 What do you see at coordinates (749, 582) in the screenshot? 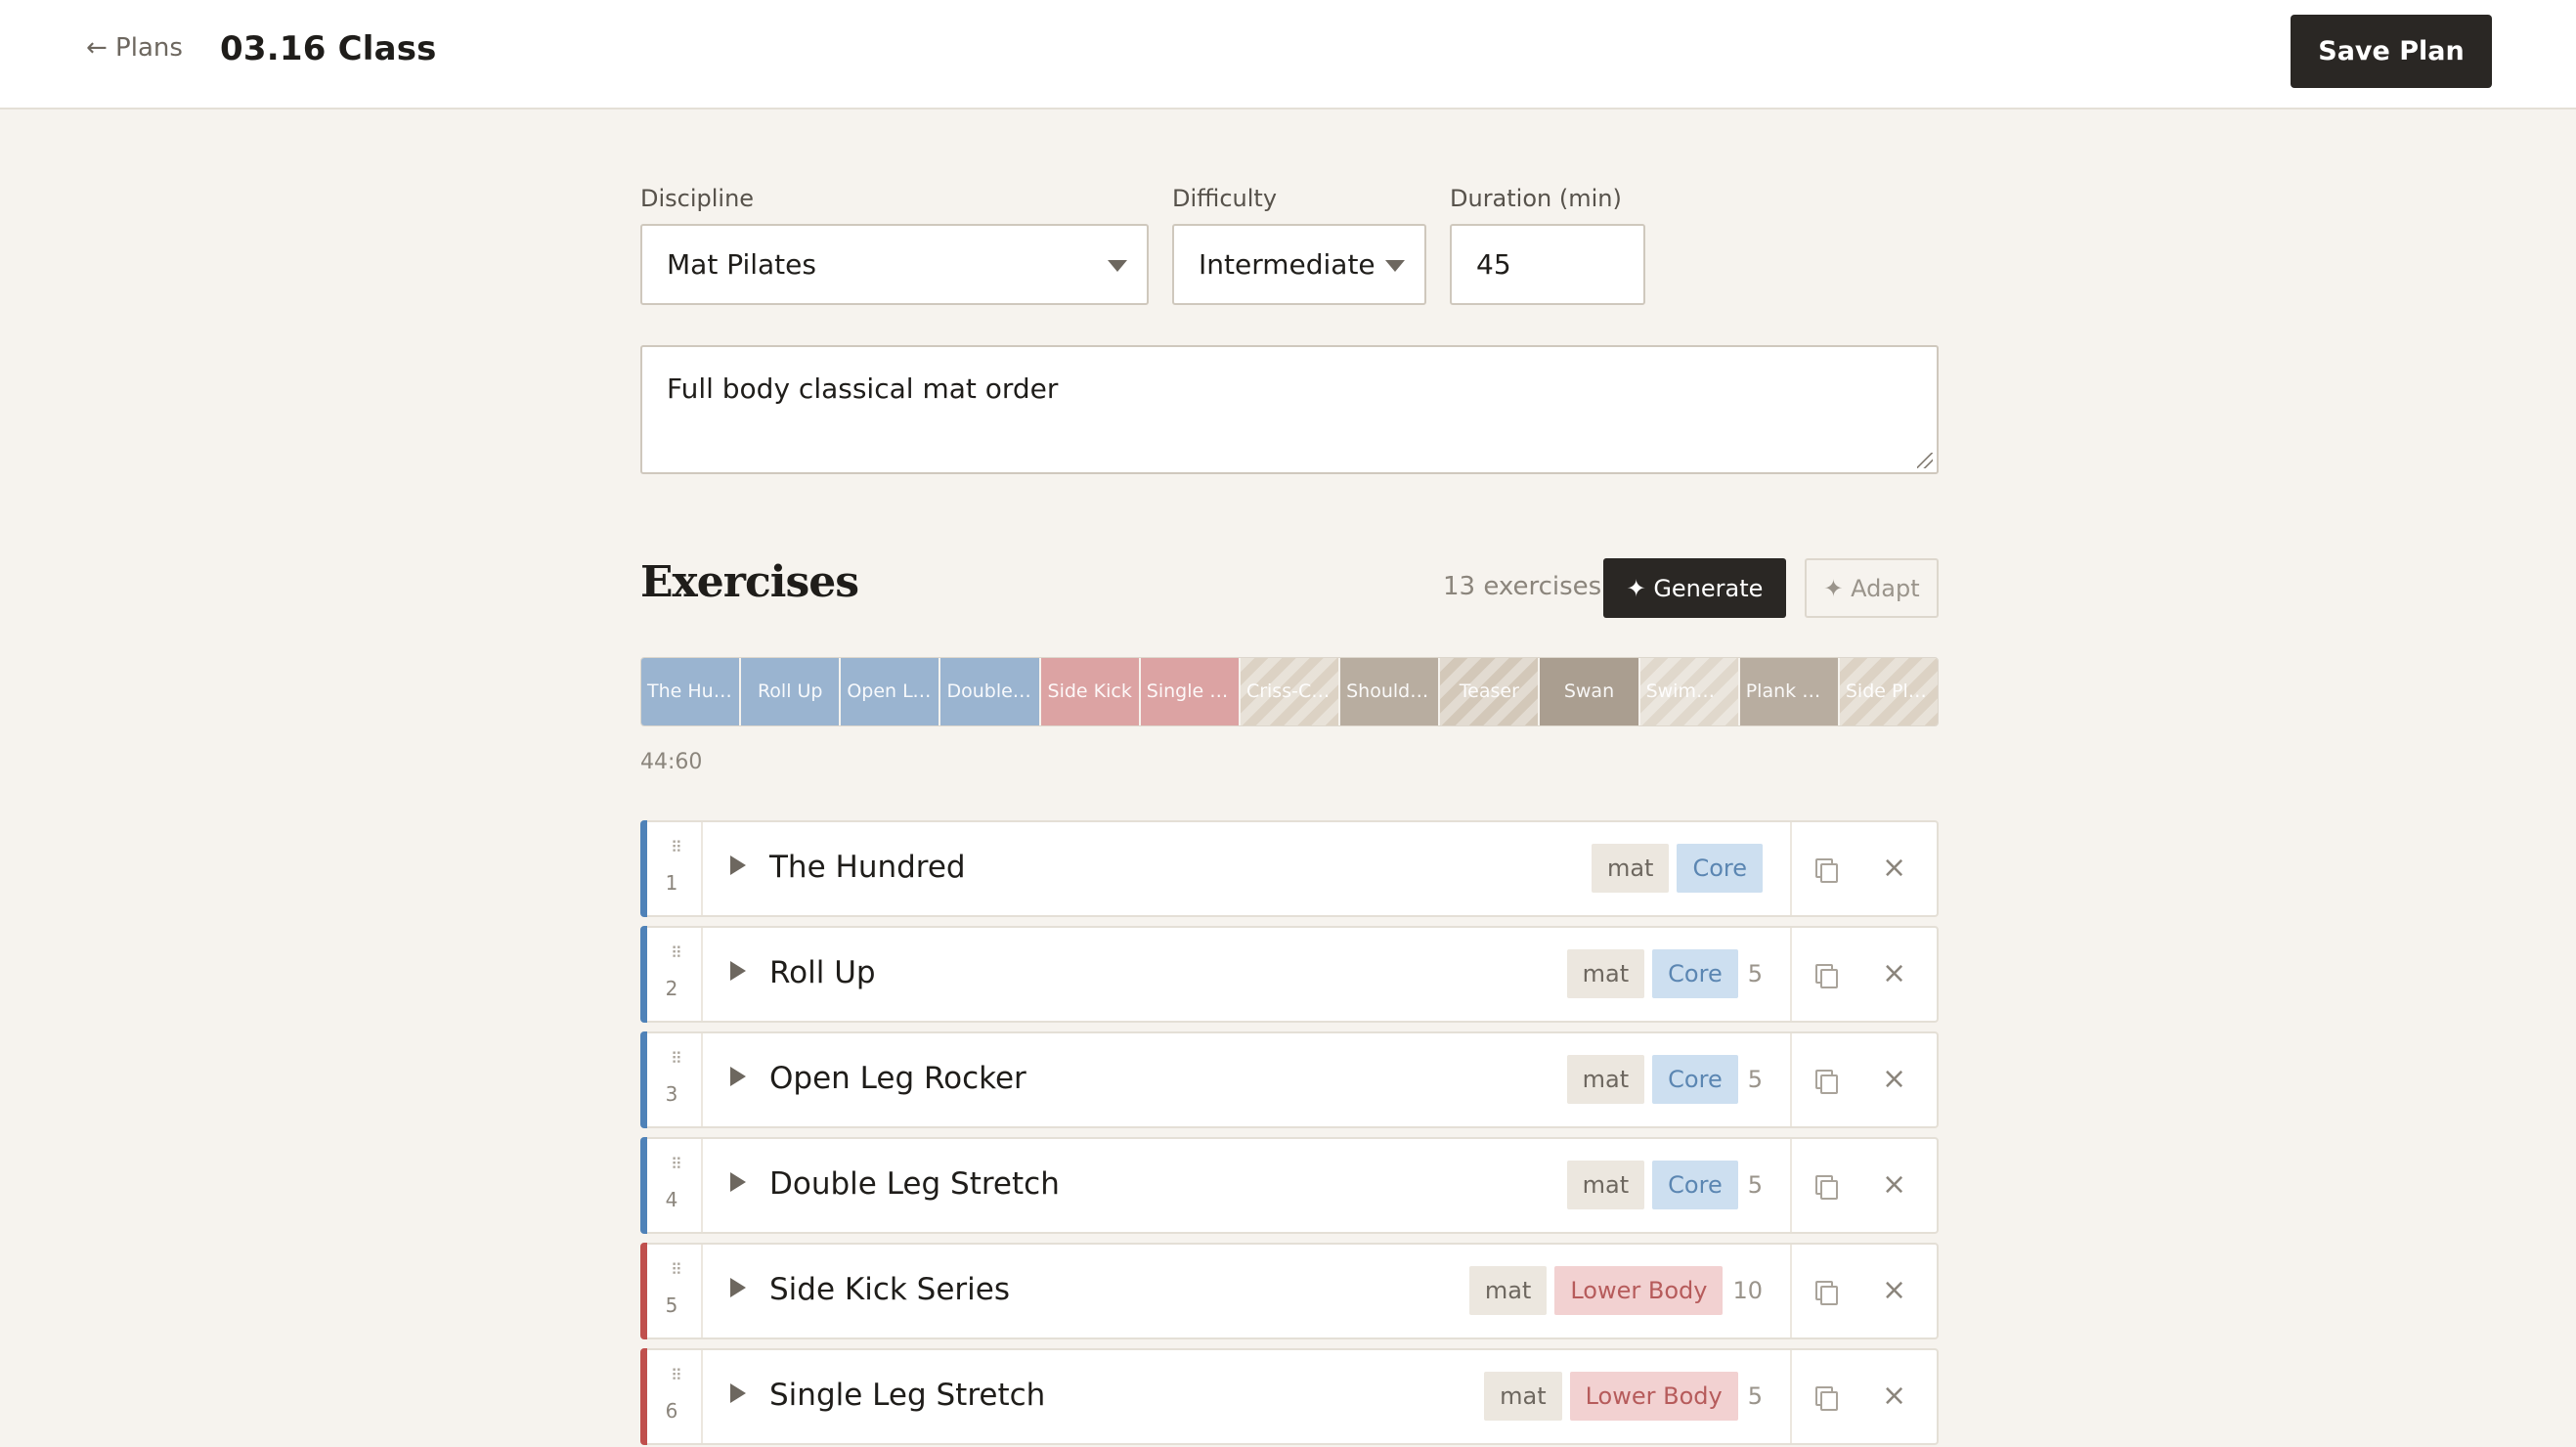
I see `exercises-heading: Exercises` at bounding box center [749, 582].